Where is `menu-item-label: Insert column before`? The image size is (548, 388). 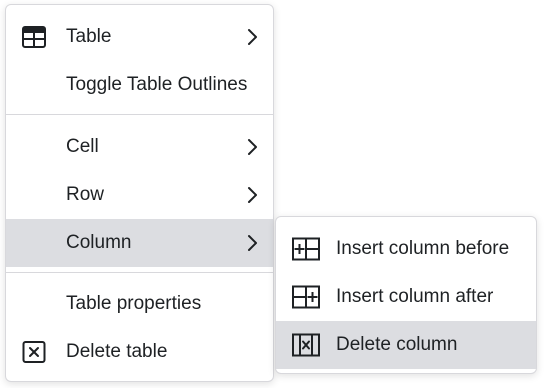 menu-item-label: Insert column before is located at coordinates (423, 248).